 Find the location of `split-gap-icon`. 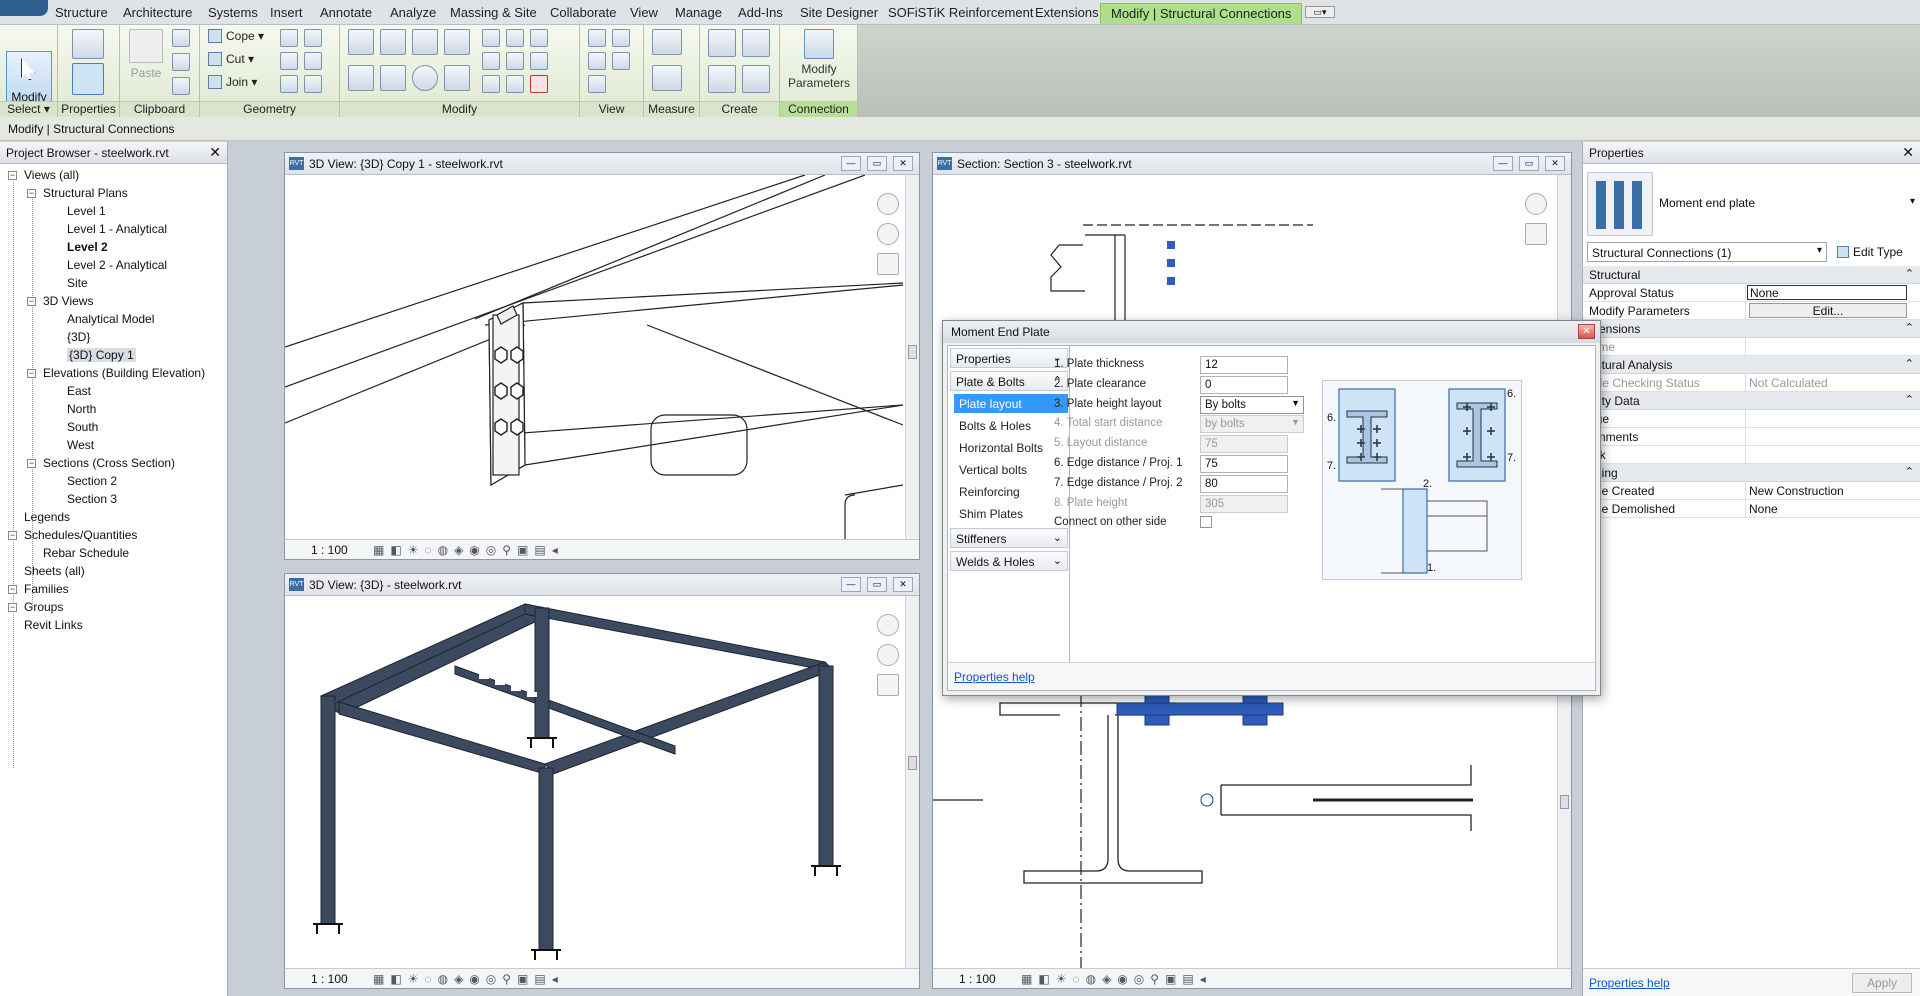

split-gap-icon is located at coordinates (515, 38).